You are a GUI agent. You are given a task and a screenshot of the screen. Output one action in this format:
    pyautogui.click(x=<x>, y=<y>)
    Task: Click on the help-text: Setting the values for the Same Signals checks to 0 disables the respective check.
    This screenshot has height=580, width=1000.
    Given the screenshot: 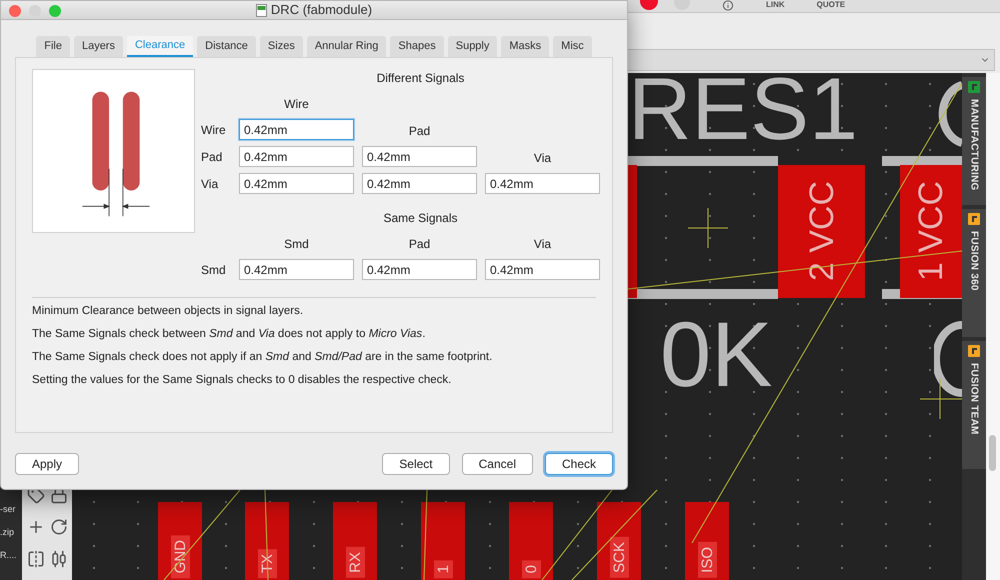 What is the action you would take?
    pyautogui.click(x=242, y=380)
    